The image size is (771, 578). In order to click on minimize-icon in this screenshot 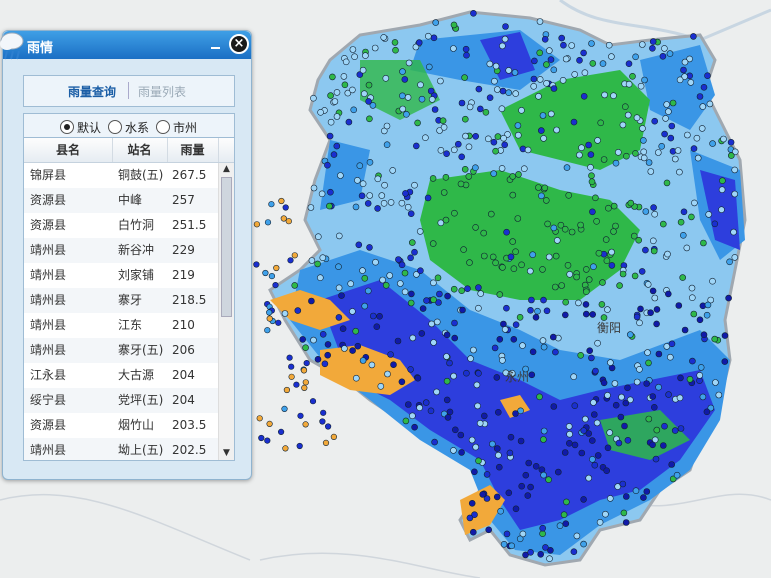, I will do `click(216, 45)`.